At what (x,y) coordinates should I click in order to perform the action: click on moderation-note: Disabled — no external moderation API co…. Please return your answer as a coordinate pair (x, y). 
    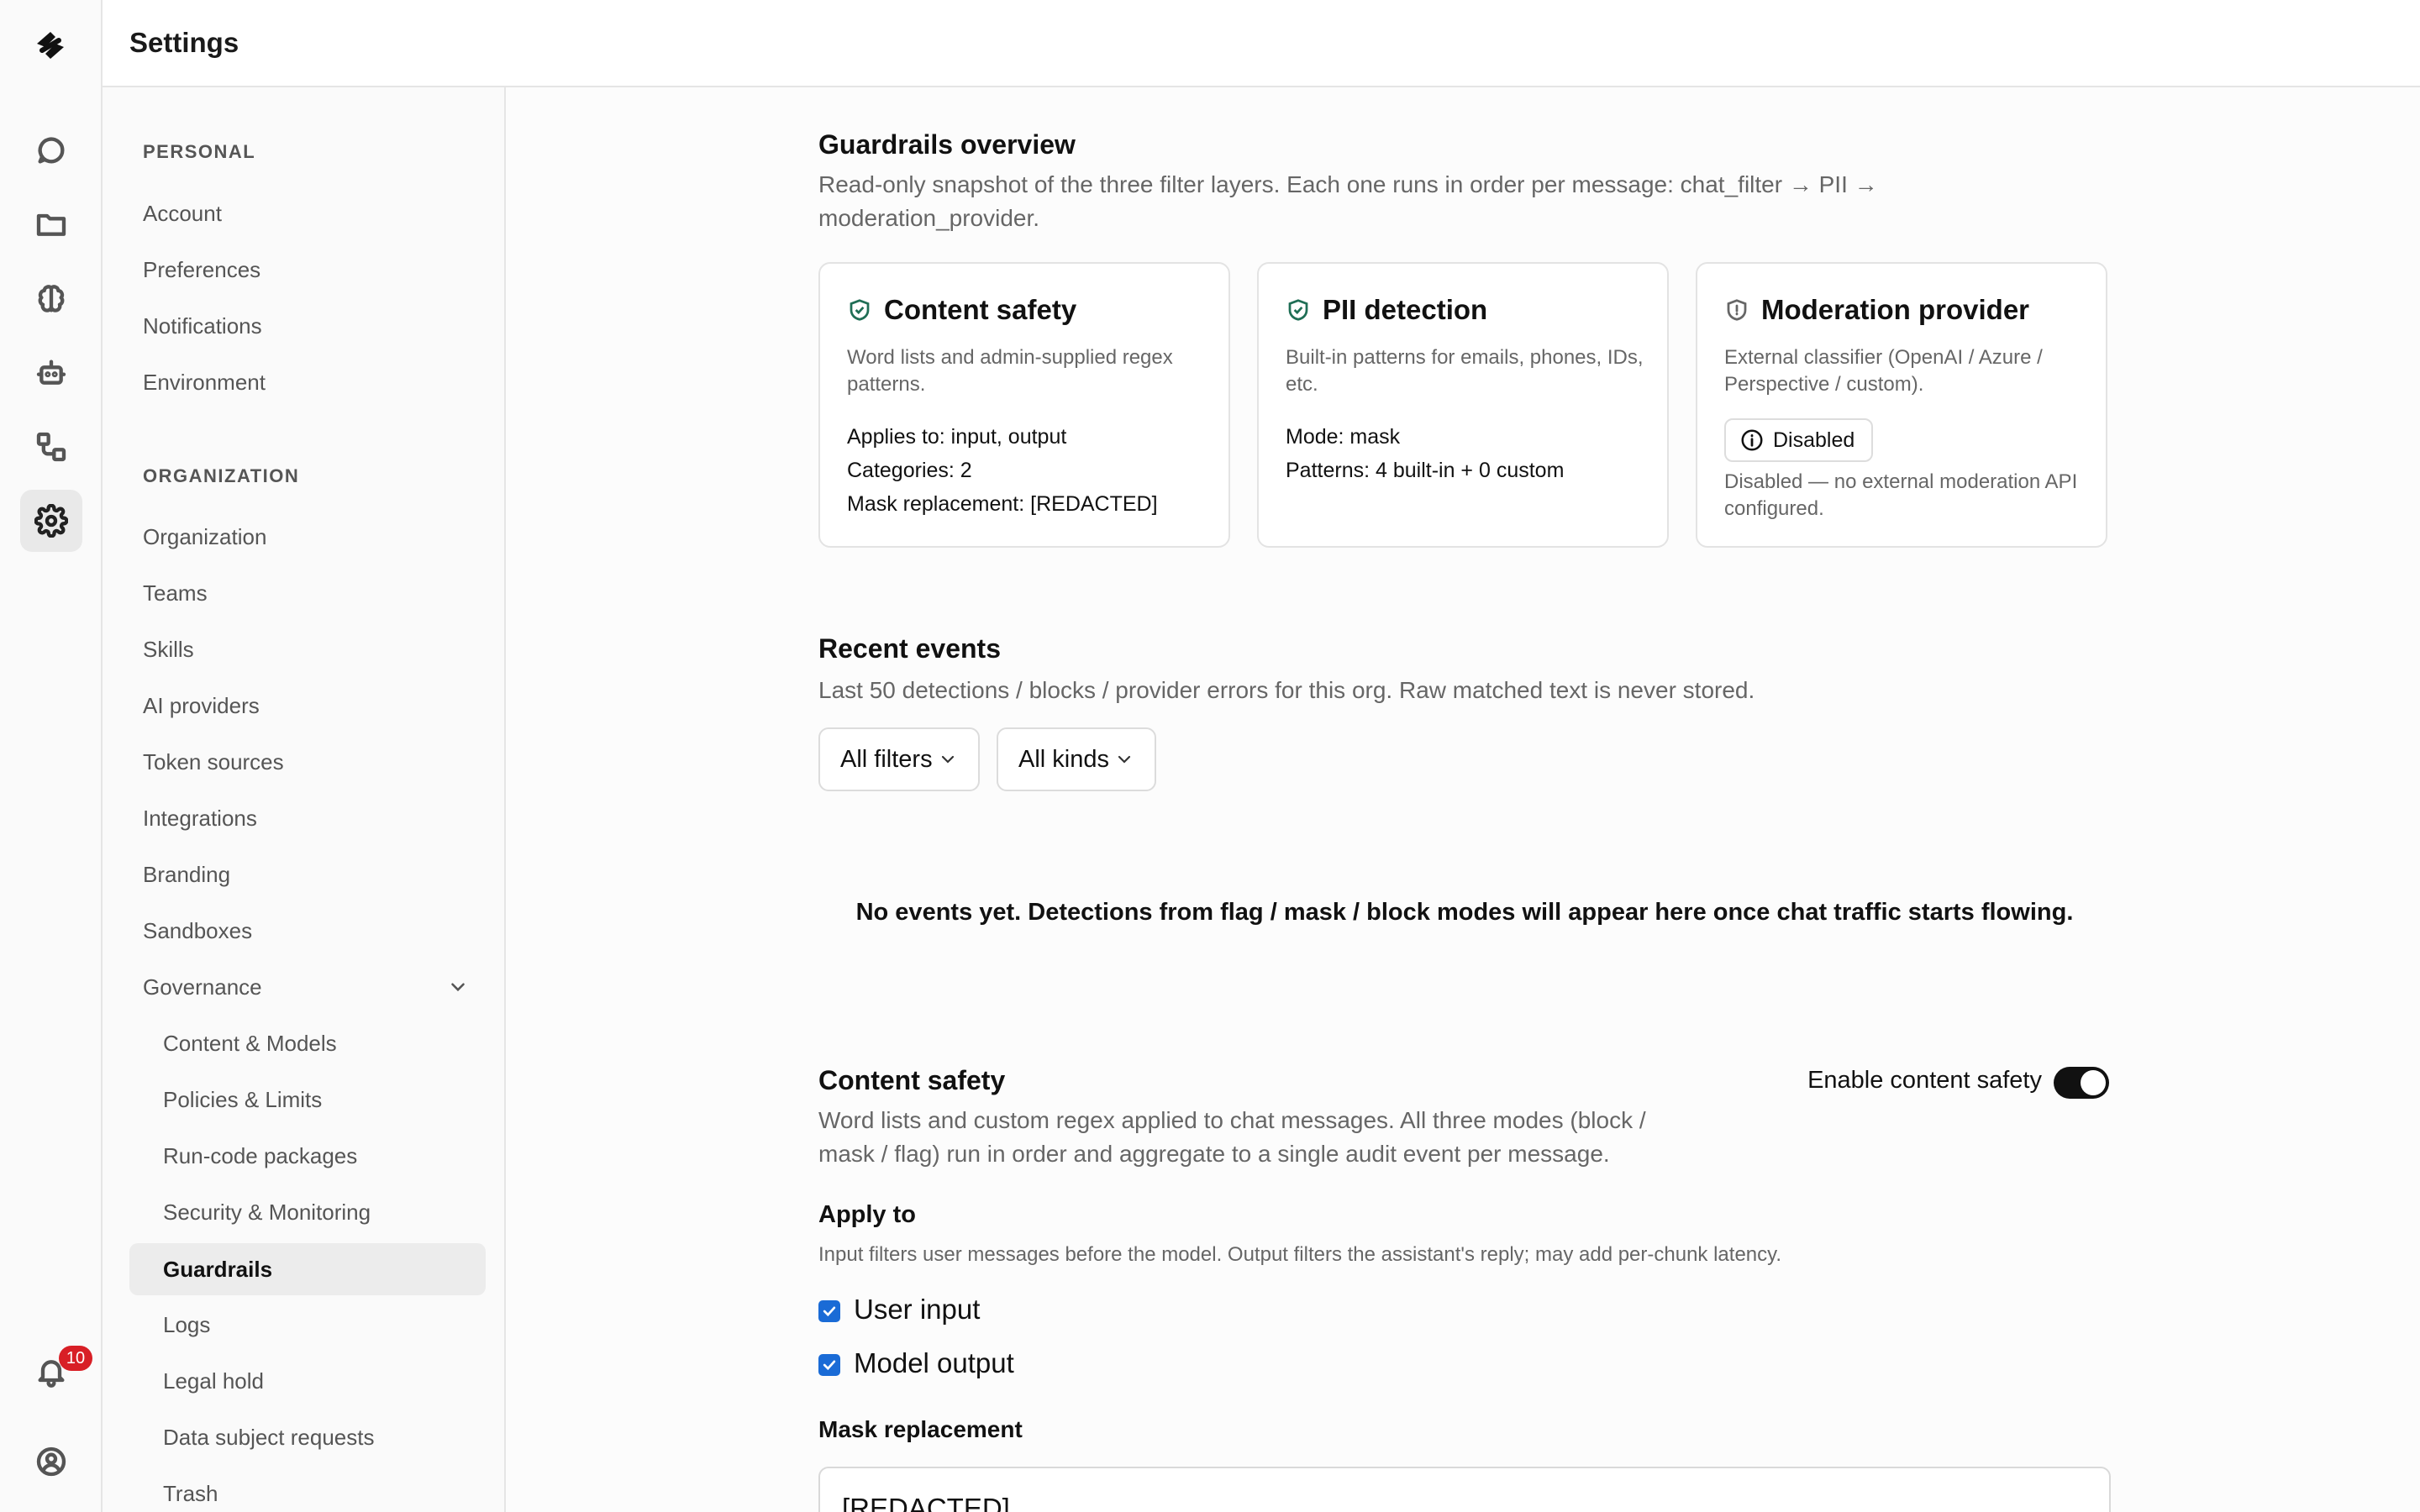
    Looking at the image, I should click on (1901, 495).